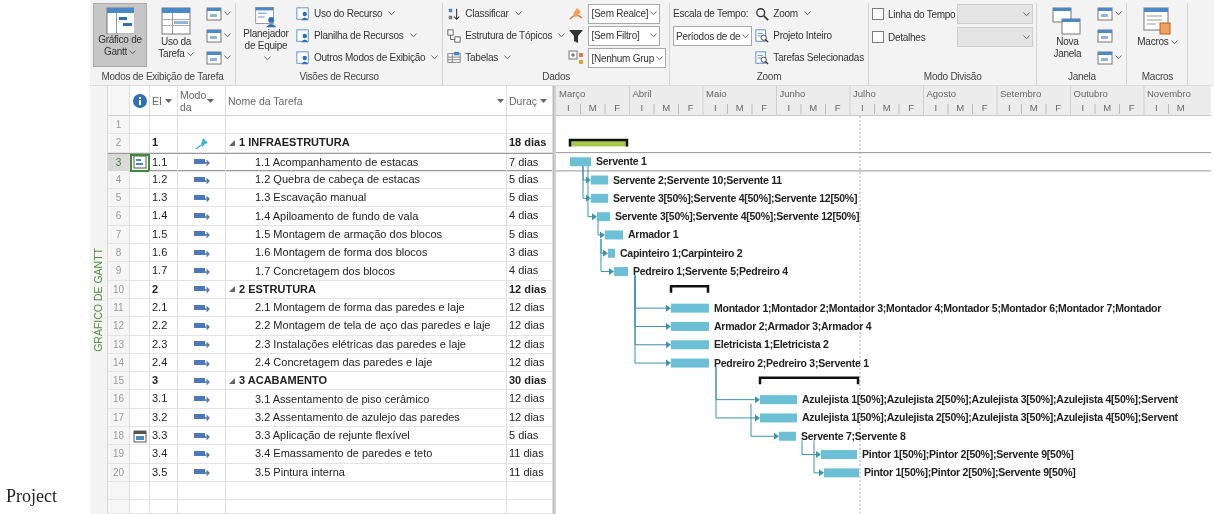  Describe the element at coordinates (164, 326) in the screenshot. I see `table-cell: 2.2` at that location.